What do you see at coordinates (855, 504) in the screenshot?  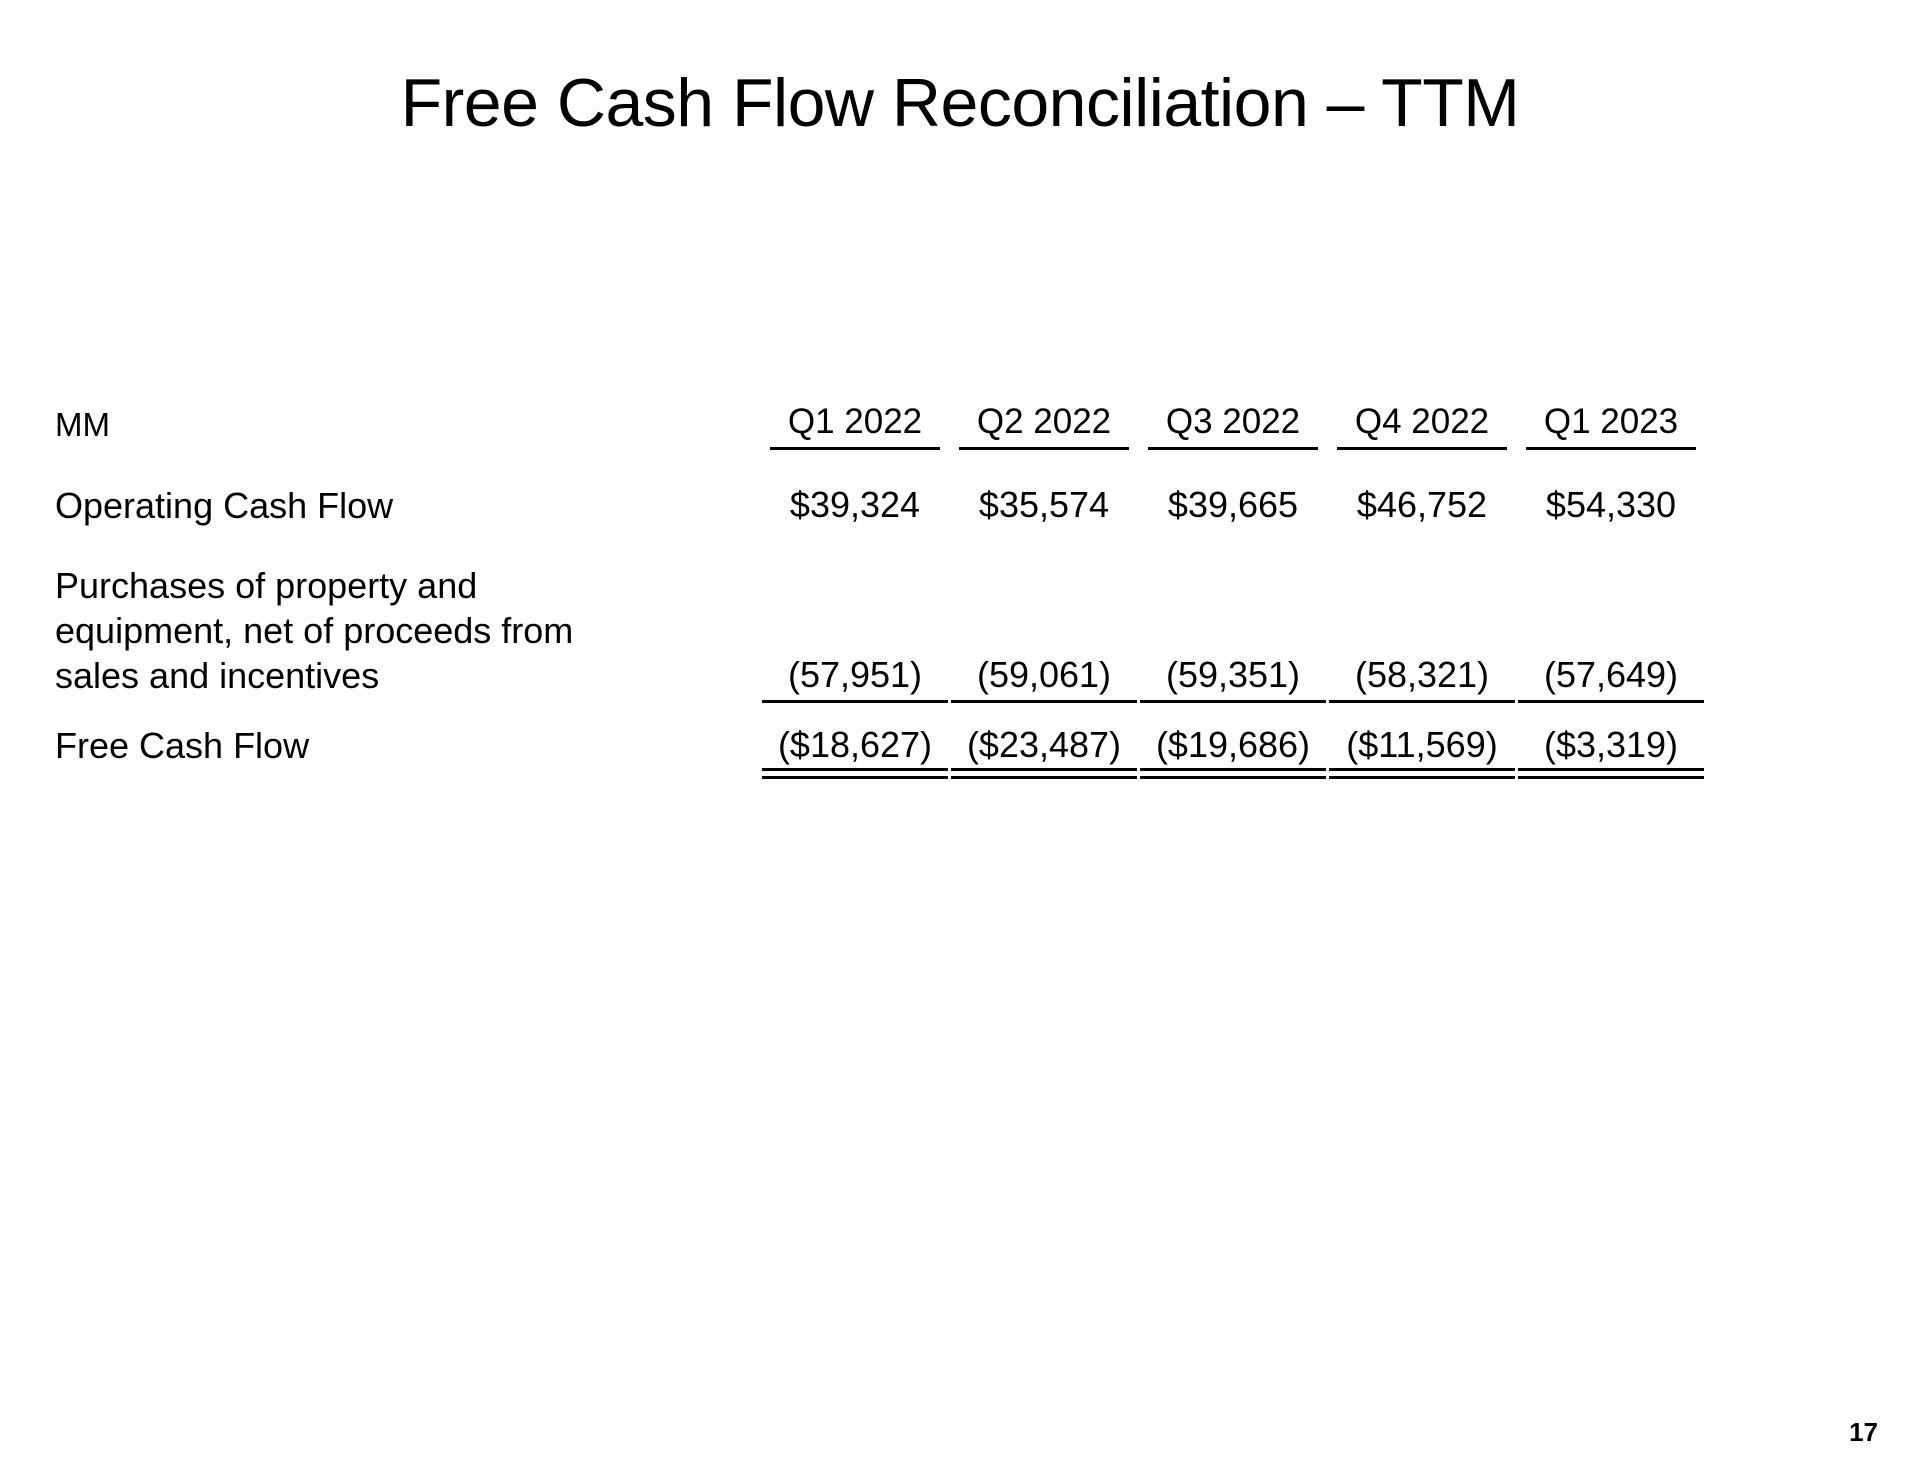 I see `cell-operating-cash-flow-q1-2022: $39,324` at bounding box center [855, 504].